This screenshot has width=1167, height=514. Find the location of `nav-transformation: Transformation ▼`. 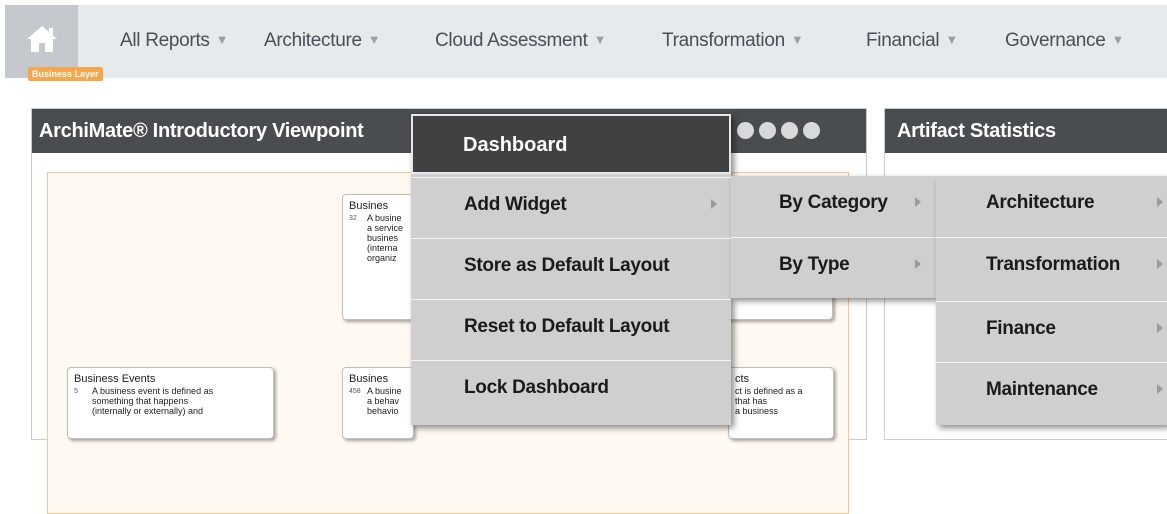

nav-transformation: Transformation ▼ is located at coordinates (733, 41).